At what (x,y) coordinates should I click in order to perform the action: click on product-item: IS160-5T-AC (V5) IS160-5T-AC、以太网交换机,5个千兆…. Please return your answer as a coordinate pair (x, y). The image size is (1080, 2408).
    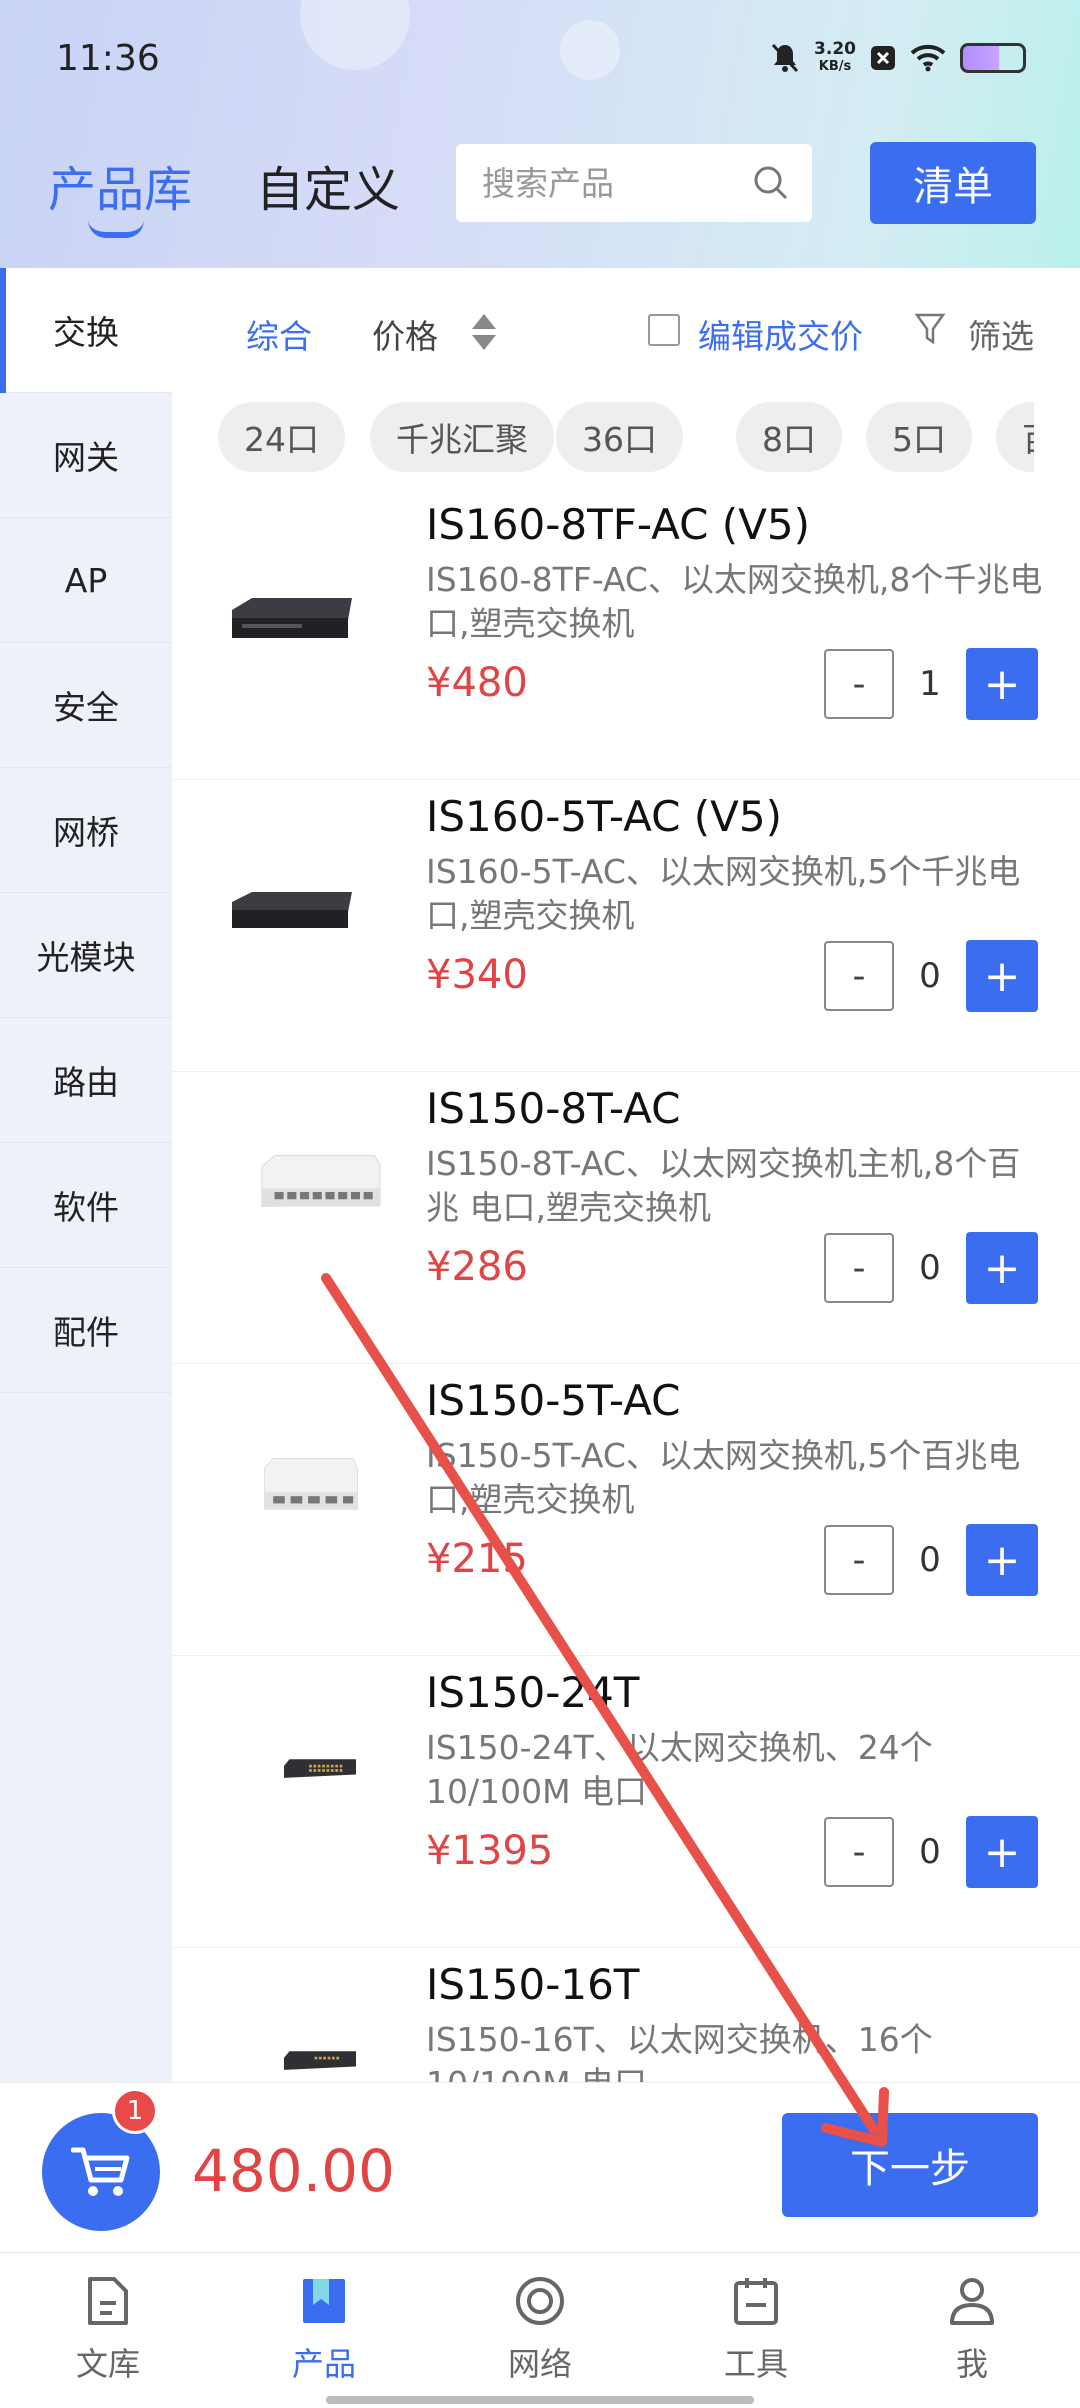
    Looking at the image, I should click on (626, 926).